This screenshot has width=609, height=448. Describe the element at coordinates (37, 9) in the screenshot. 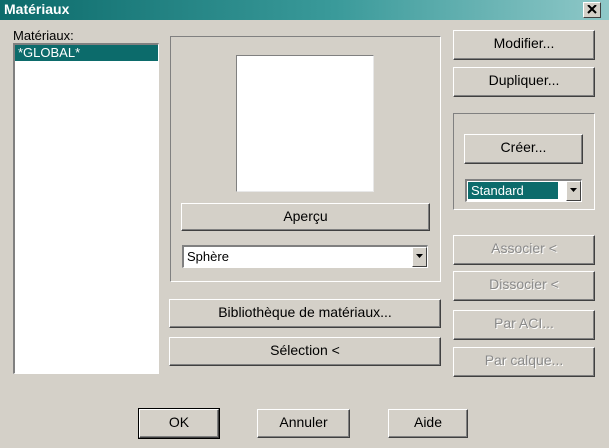

I see `window-title: Matériaux` at that location.